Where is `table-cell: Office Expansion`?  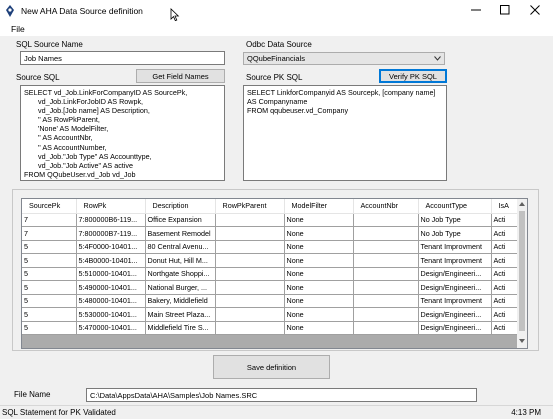 table-cell: Office Expansion is located at coordinates (180, 220).